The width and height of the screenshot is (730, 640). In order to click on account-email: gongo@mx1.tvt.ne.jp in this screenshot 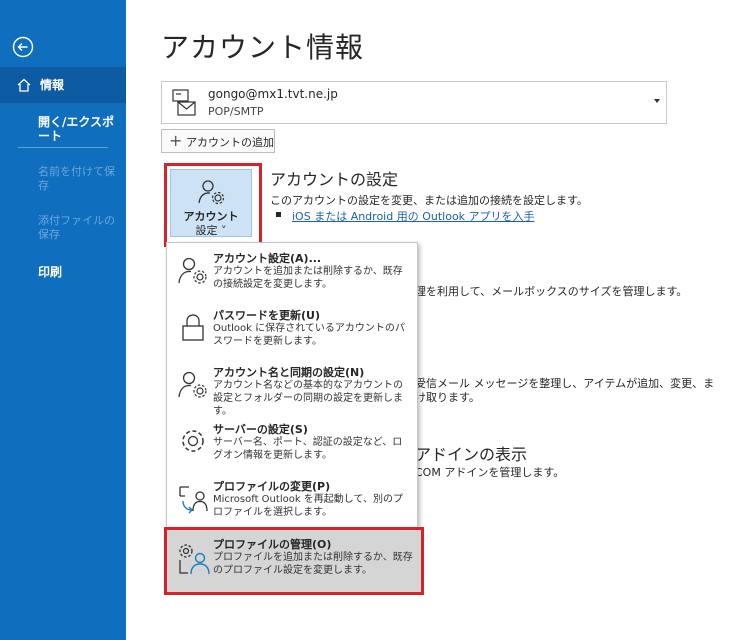, I will do `click(273, 94)`.